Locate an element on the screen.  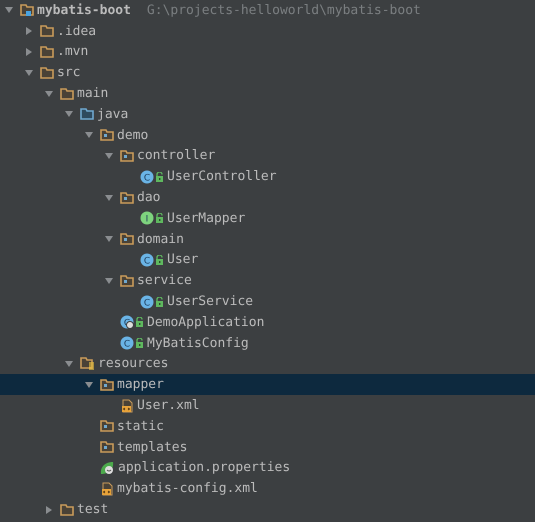
interface-icon: I is located at coordinates (147, 218).